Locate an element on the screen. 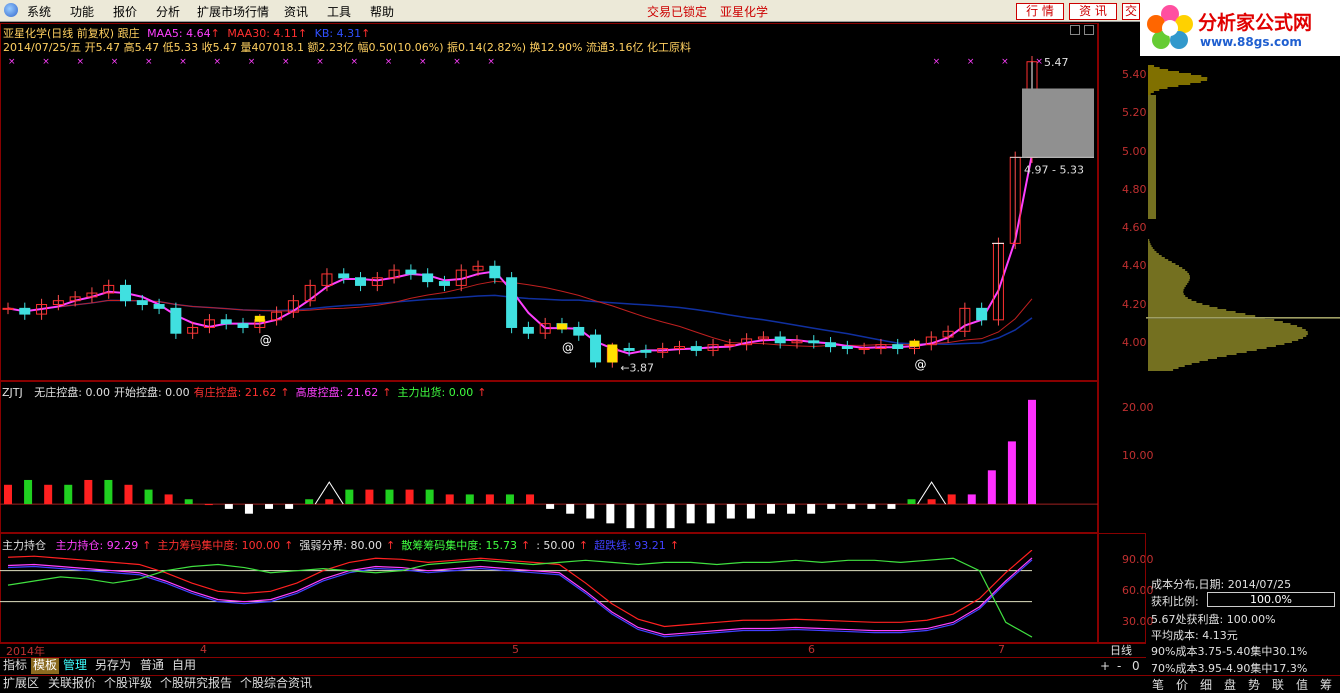 The width and height of the screenshot is (1340, 693). price-tick-3: 4.80 is located at coordinates (1134, 189).